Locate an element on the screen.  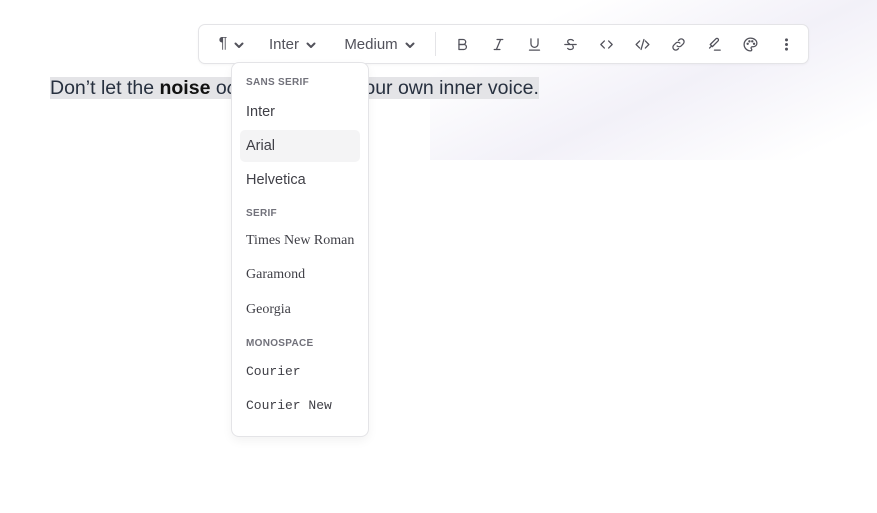
font-option-inter: Inter is located at coordinates (300, 112).